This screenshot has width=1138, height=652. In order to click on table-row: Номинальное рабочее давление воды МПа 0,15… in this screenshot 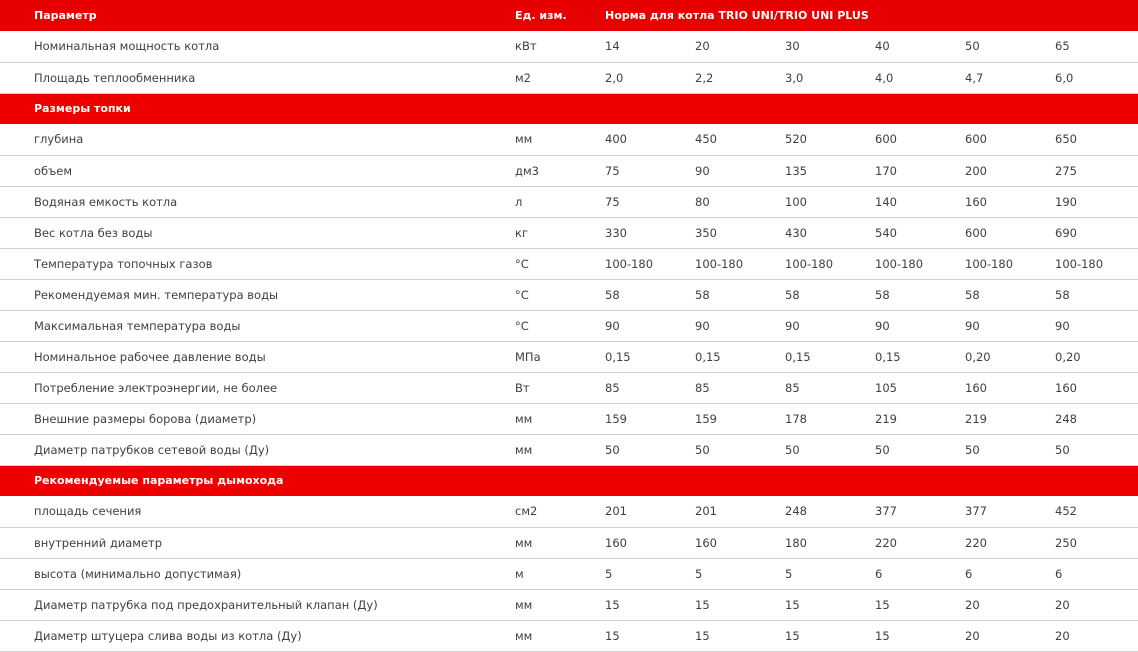, I will do `click(569, 357)`.